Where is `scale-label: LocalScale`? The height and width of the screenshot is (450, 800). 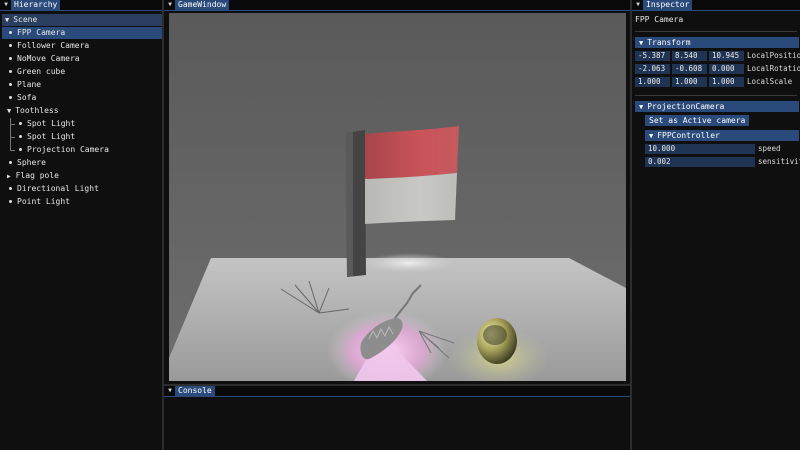 scale-label: LocalScale is located at coordinates (770, 81).